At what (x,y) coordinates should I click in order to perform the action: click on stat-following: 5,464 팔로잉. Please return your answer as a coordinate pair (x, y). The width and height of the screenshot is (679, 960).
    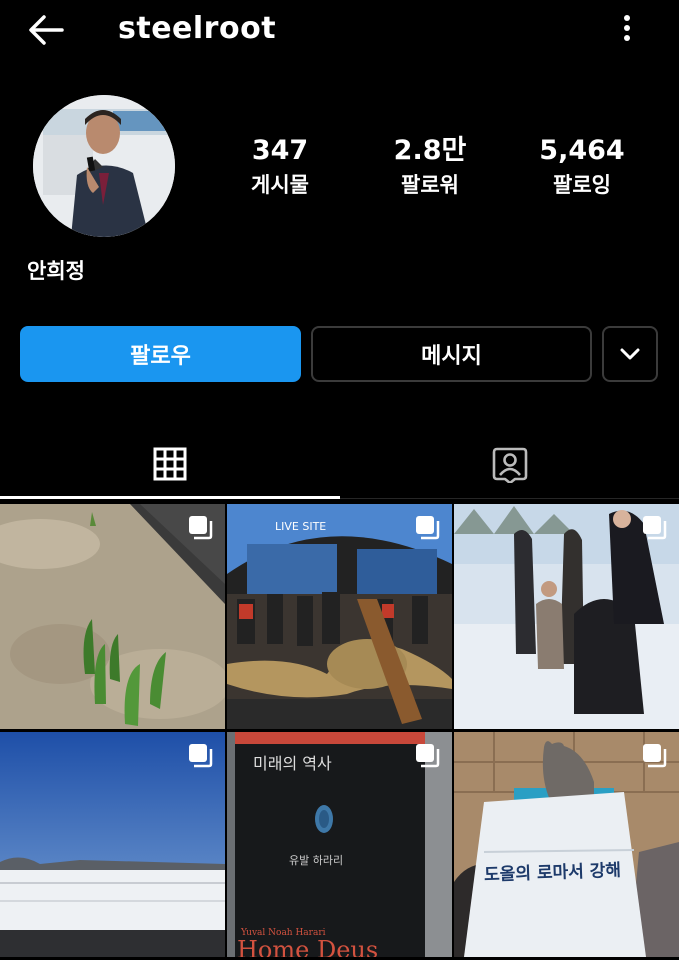
    Looking at the image, I should click on (582, 167).